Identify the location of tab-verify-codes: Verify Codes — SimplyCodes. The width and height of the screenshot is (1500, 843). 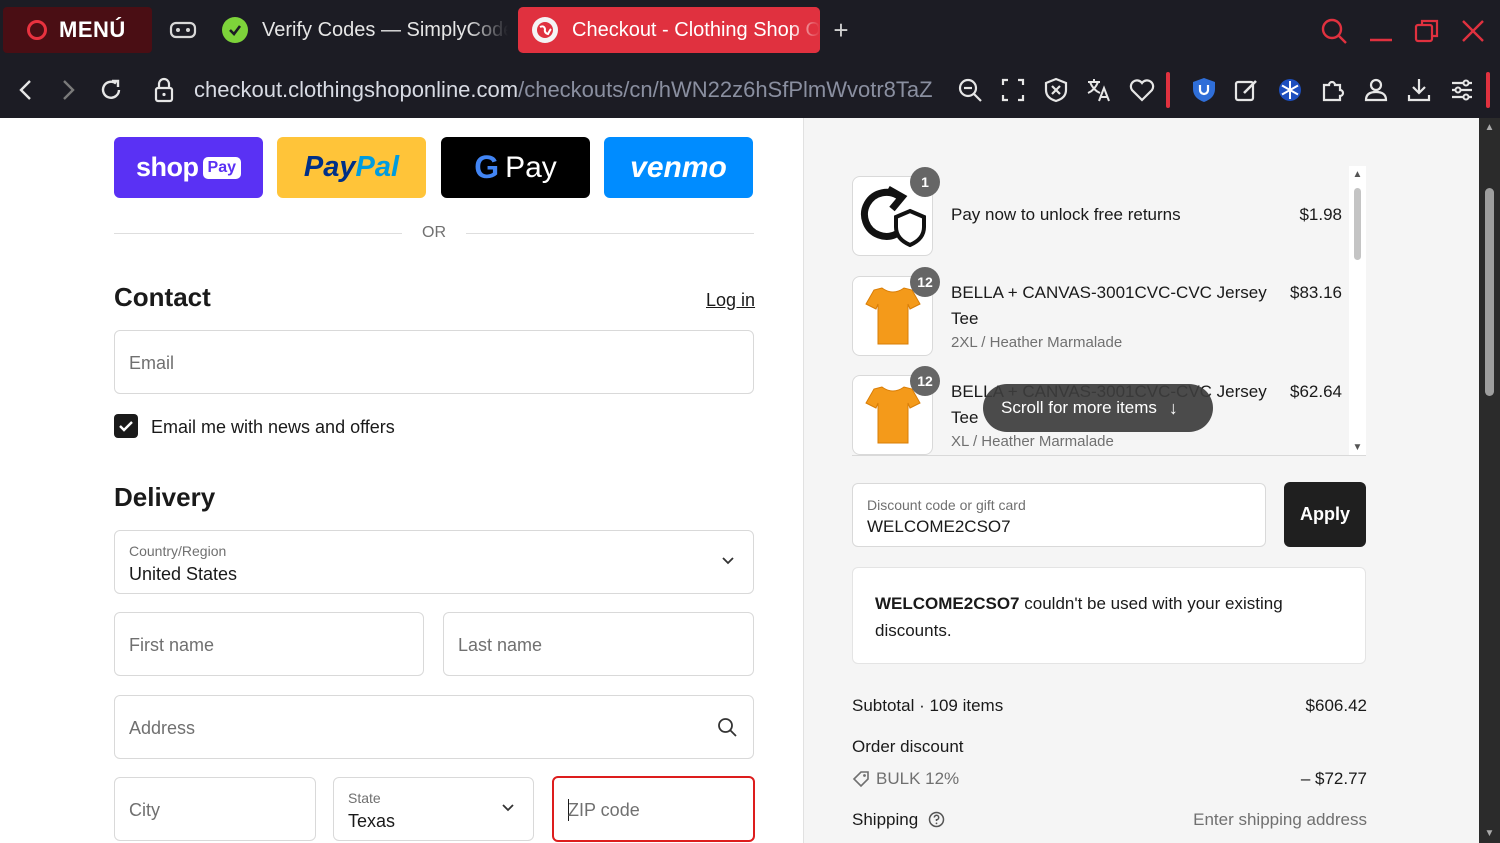
(359, 30).